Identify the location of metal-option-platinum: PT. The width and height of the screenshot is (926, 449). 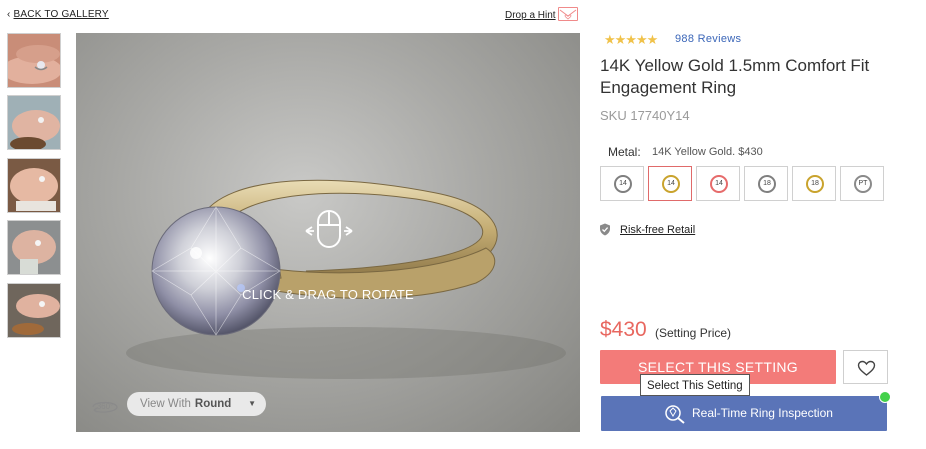
(862, 183).